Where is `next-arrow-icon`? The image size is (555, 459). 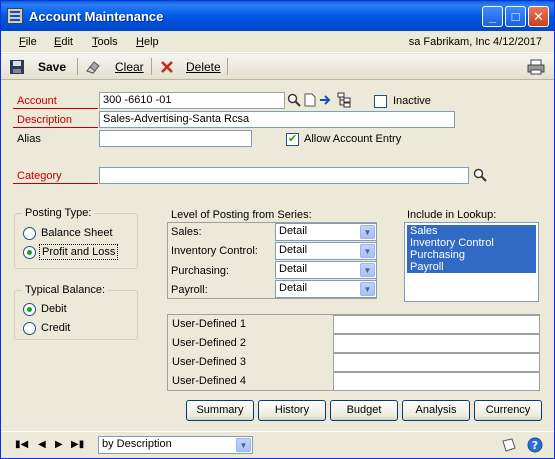
next-arrow-icon is located at coordinates (326, 100).